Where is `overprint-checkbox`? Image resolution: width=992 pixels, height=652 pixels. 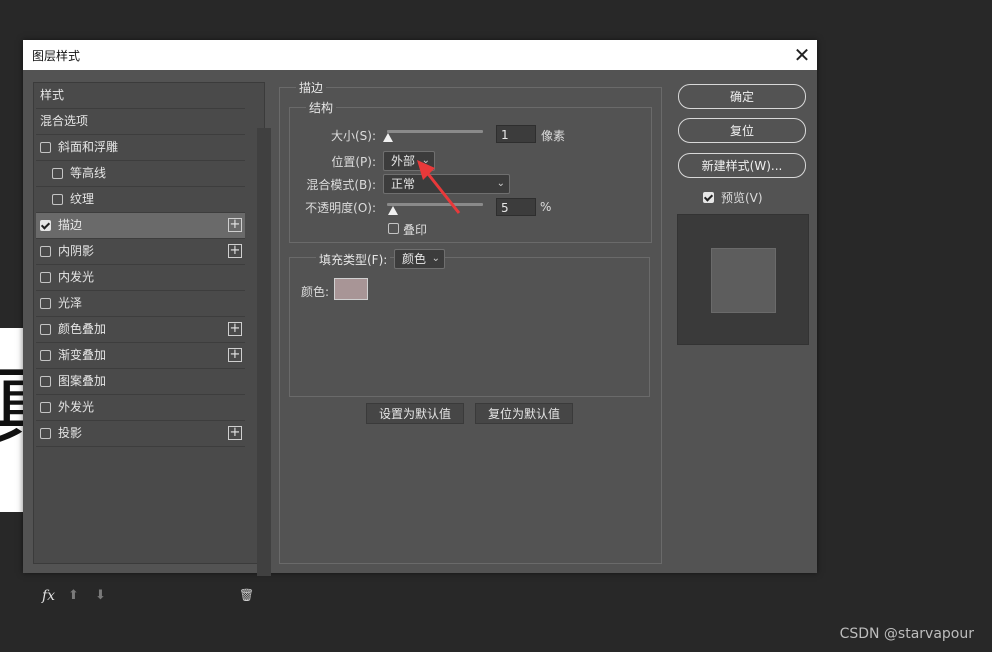
overprint-checkbox is located at coordinates (393, 228).